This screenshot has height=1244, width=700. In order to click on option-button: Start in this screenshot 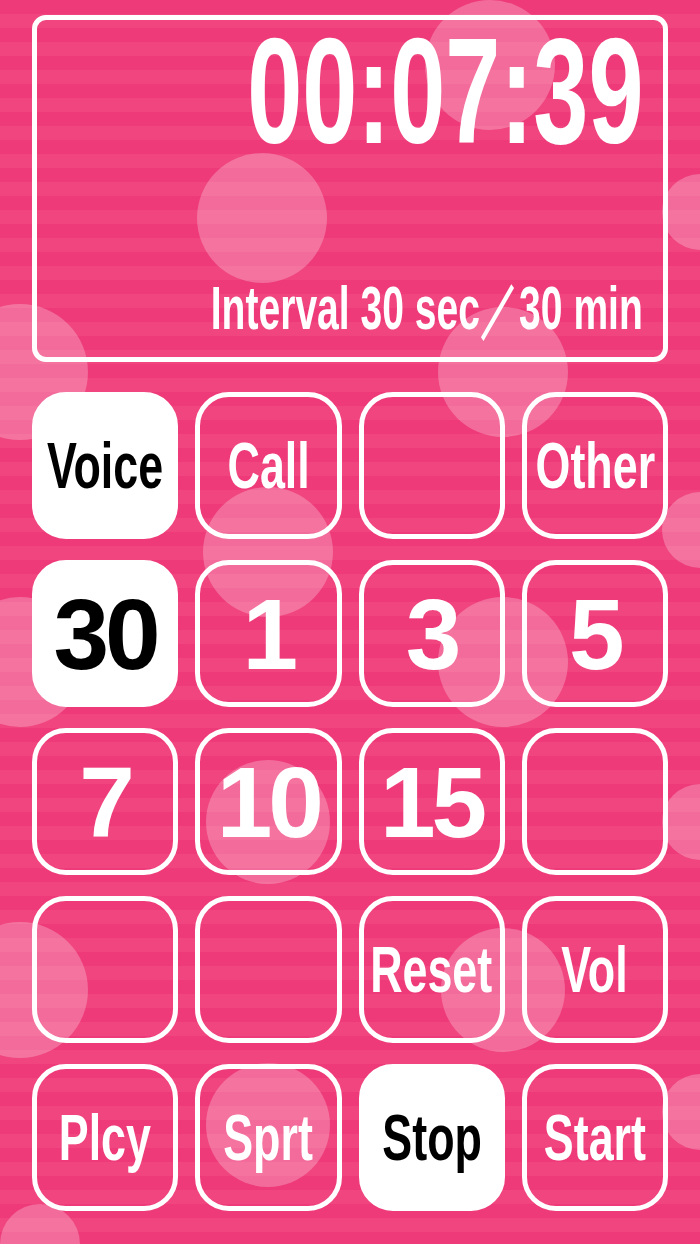, I will do `click(594, 1137)`.